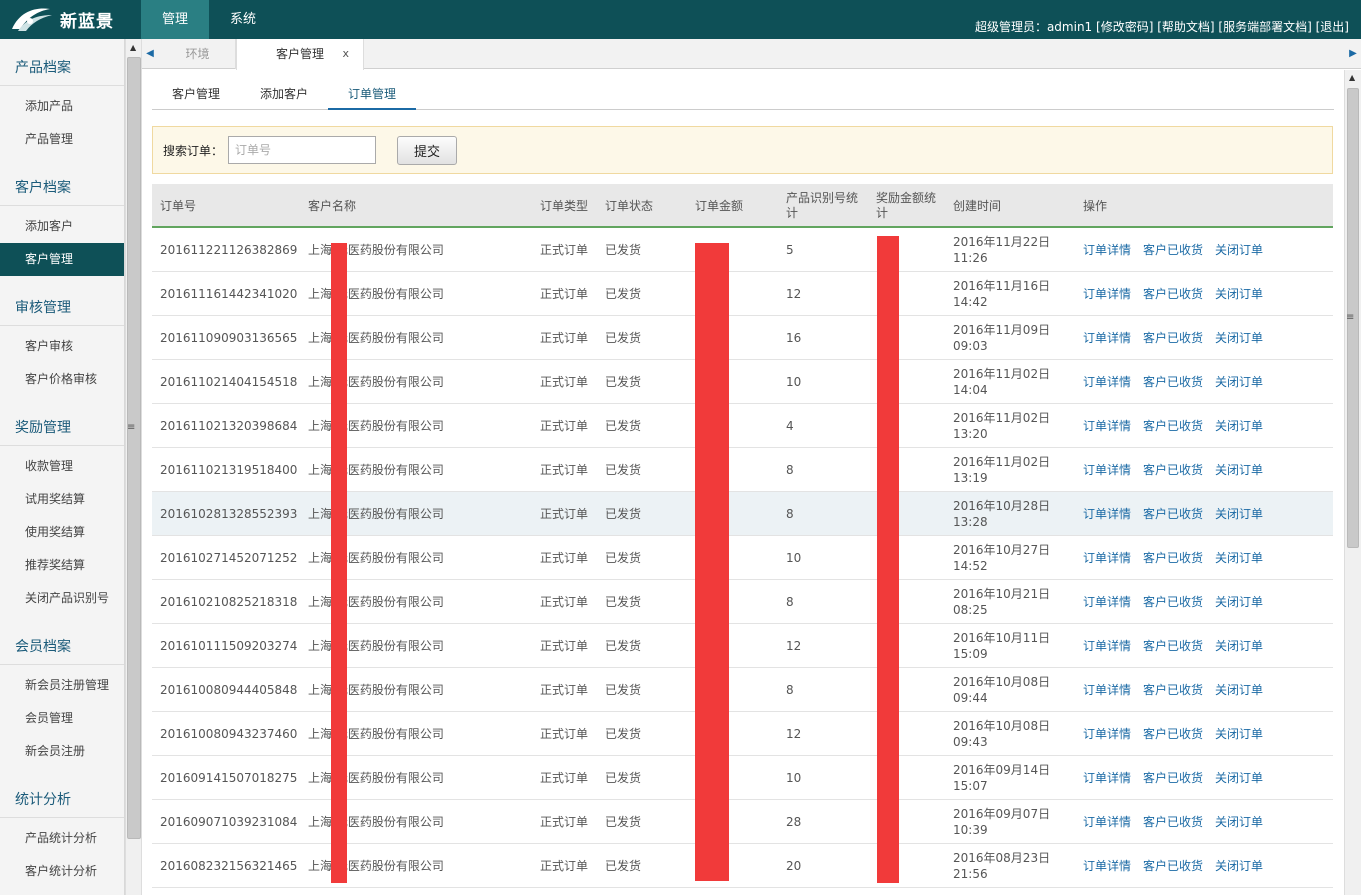 Image resolution: width=1361 pixels, height=895 pixels. Describe the element at coordinates (1353, 54) in the screenshot. I see `tab-scroll-right-icon: ▶` at that location.